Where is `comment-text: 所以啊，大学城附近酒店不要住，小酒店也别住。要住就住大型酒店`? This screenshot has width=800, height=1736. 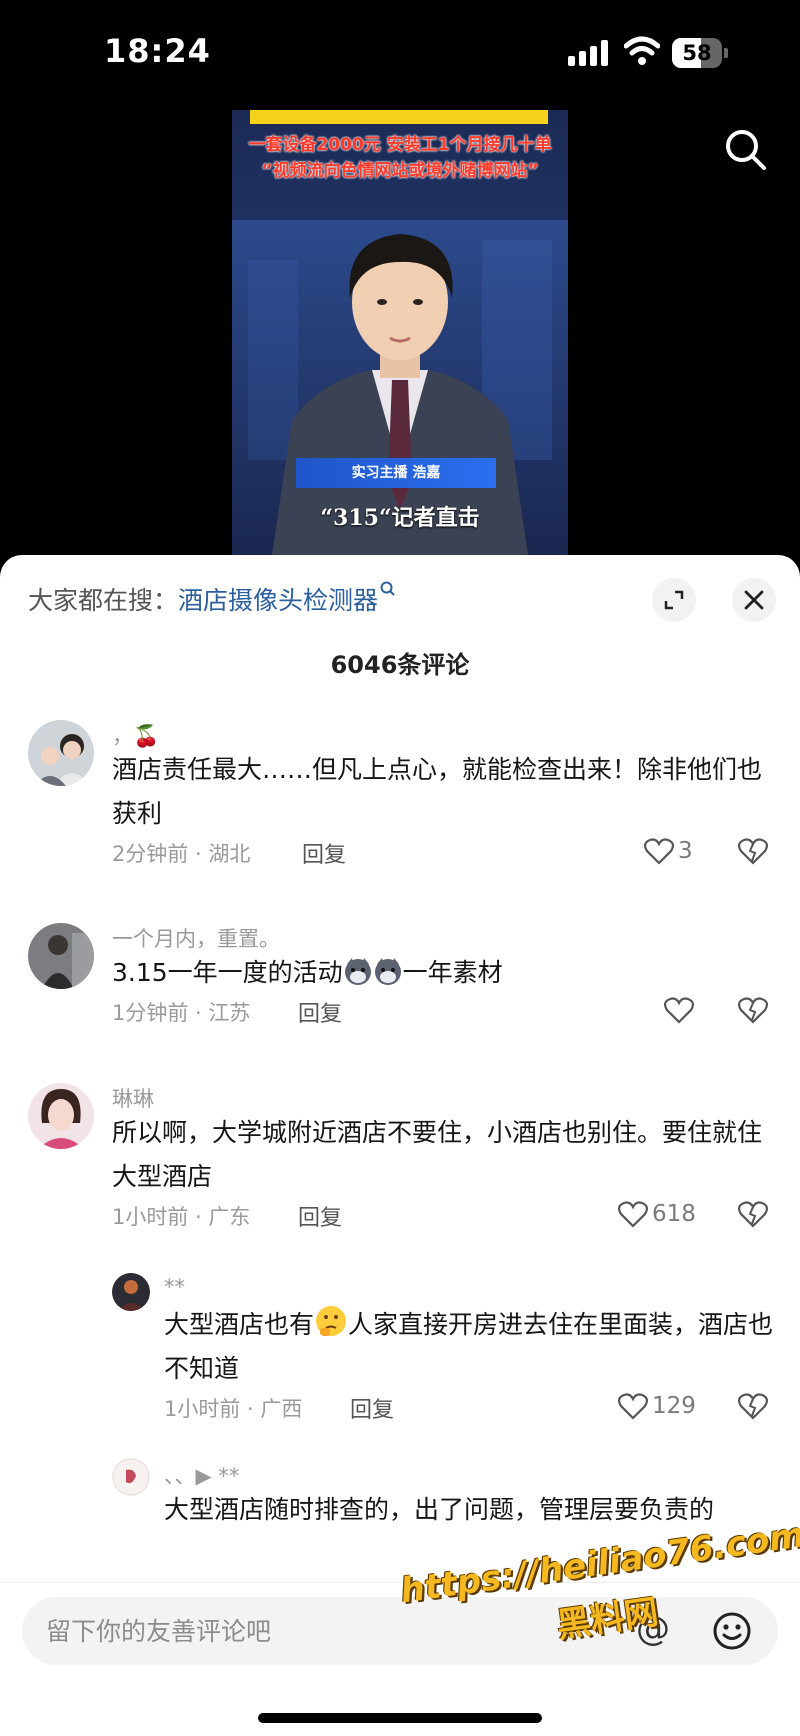
comment-text: 所以啊，大学城附近酒店不要住，小酒店也别住。要住就住大型酒店 is located at coordinates (437, 1154).